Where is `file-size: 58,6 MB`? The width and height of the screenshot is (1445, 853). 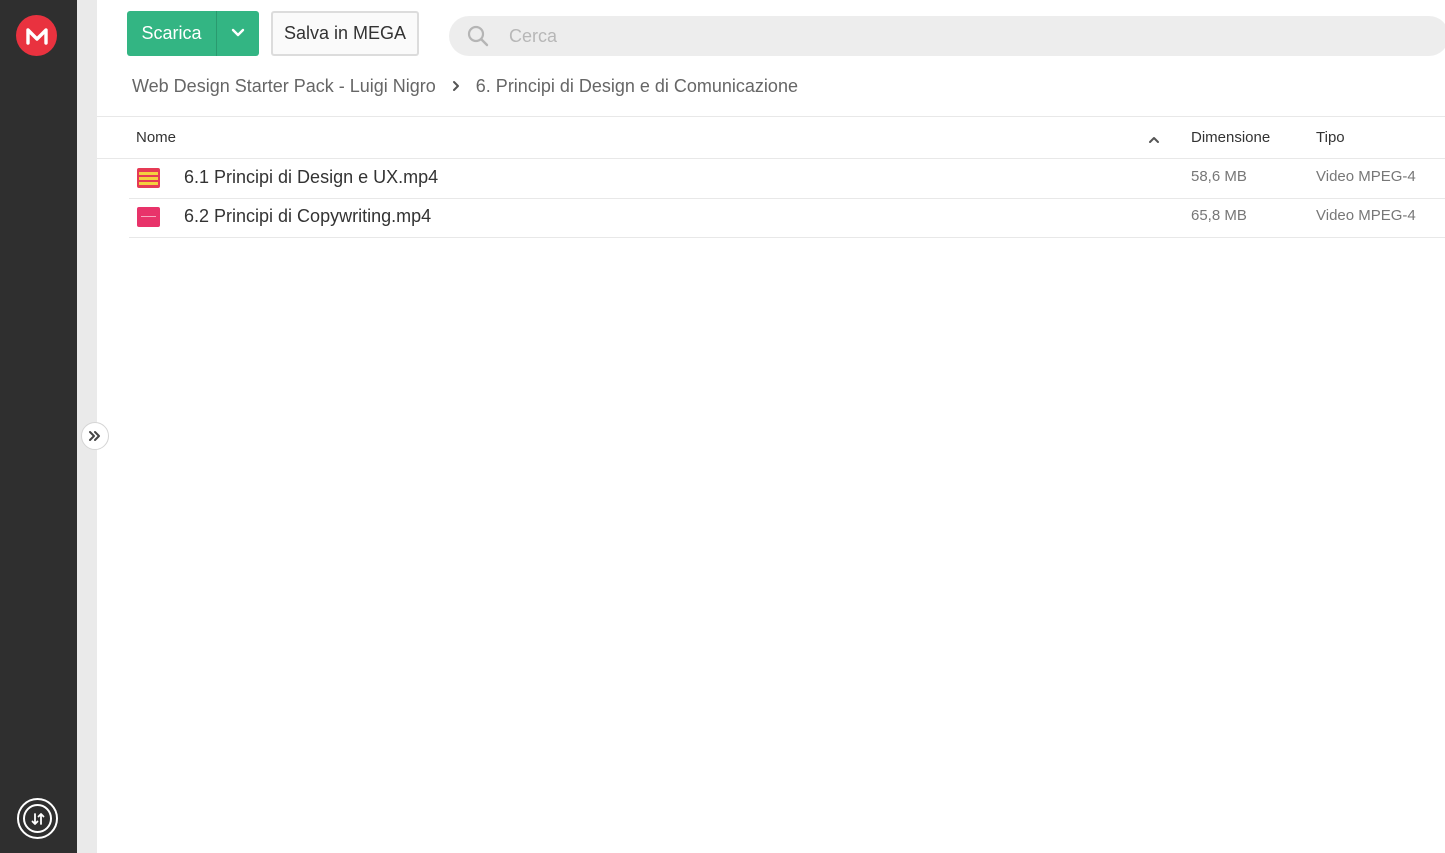 file-size: 58,6 MB is located at coordinates (1219, 176).